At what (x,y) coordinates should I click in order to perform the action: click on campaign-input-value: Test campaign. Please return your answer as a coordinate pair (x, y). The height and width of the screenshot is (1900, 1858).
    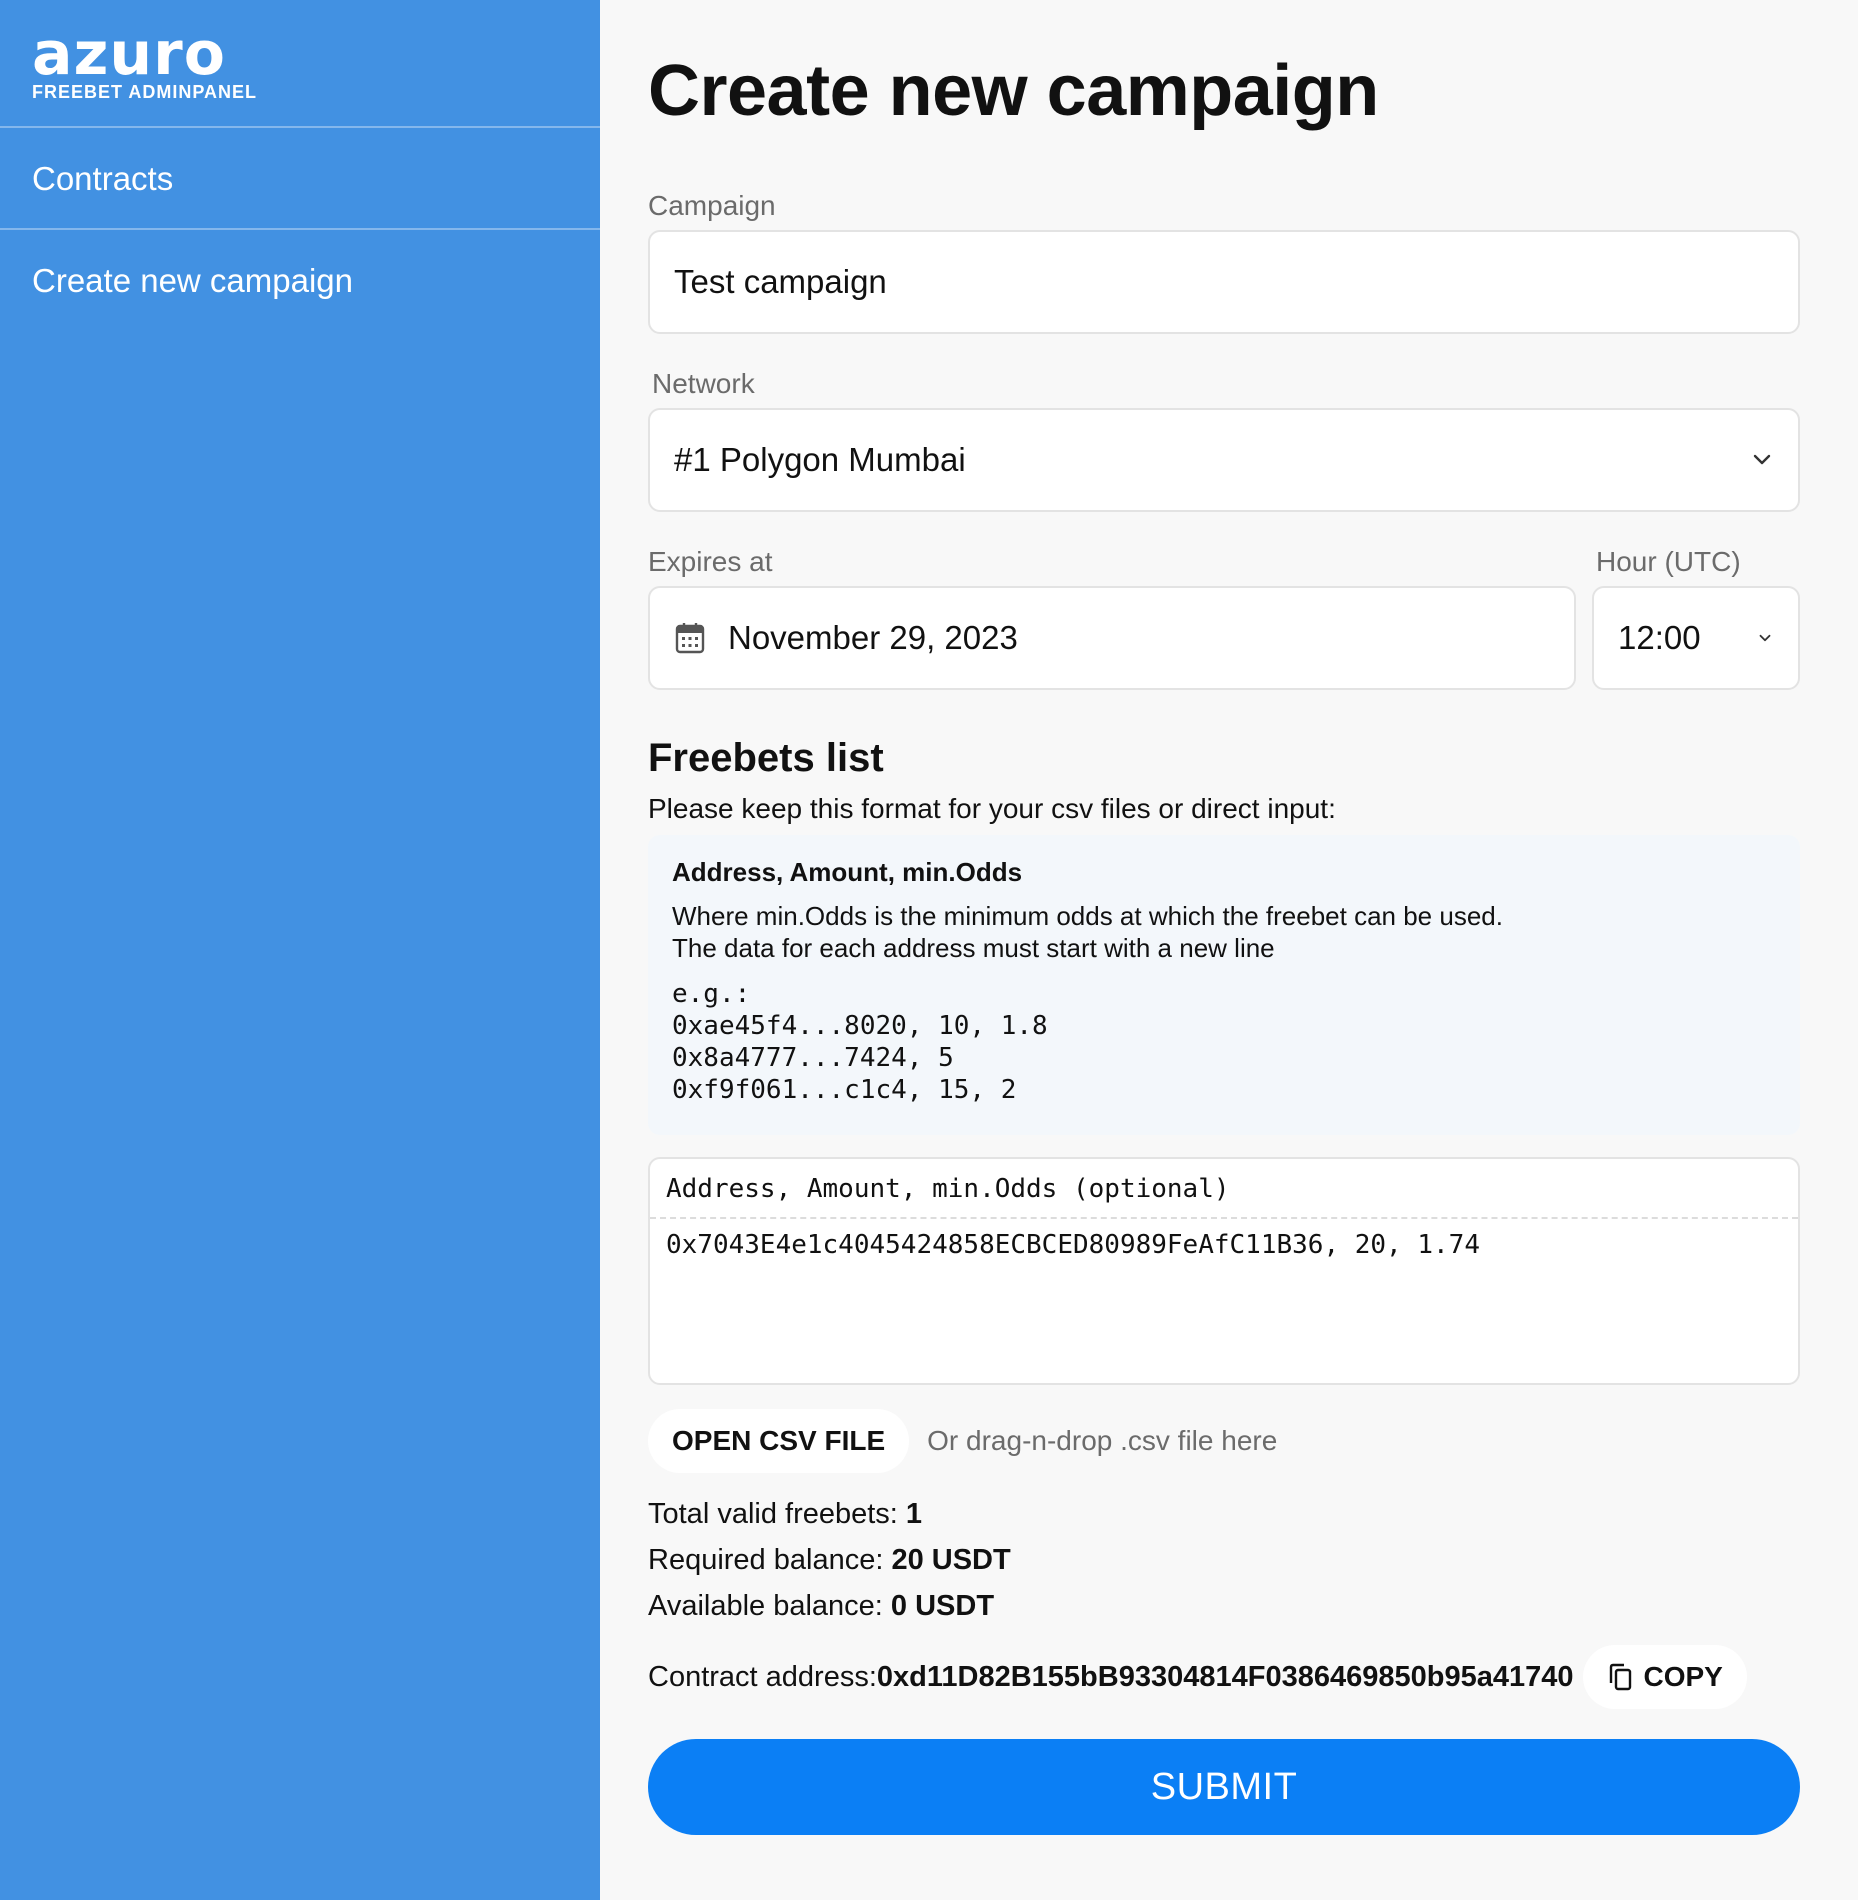
    Looking at the image, I should click on (780, 281).